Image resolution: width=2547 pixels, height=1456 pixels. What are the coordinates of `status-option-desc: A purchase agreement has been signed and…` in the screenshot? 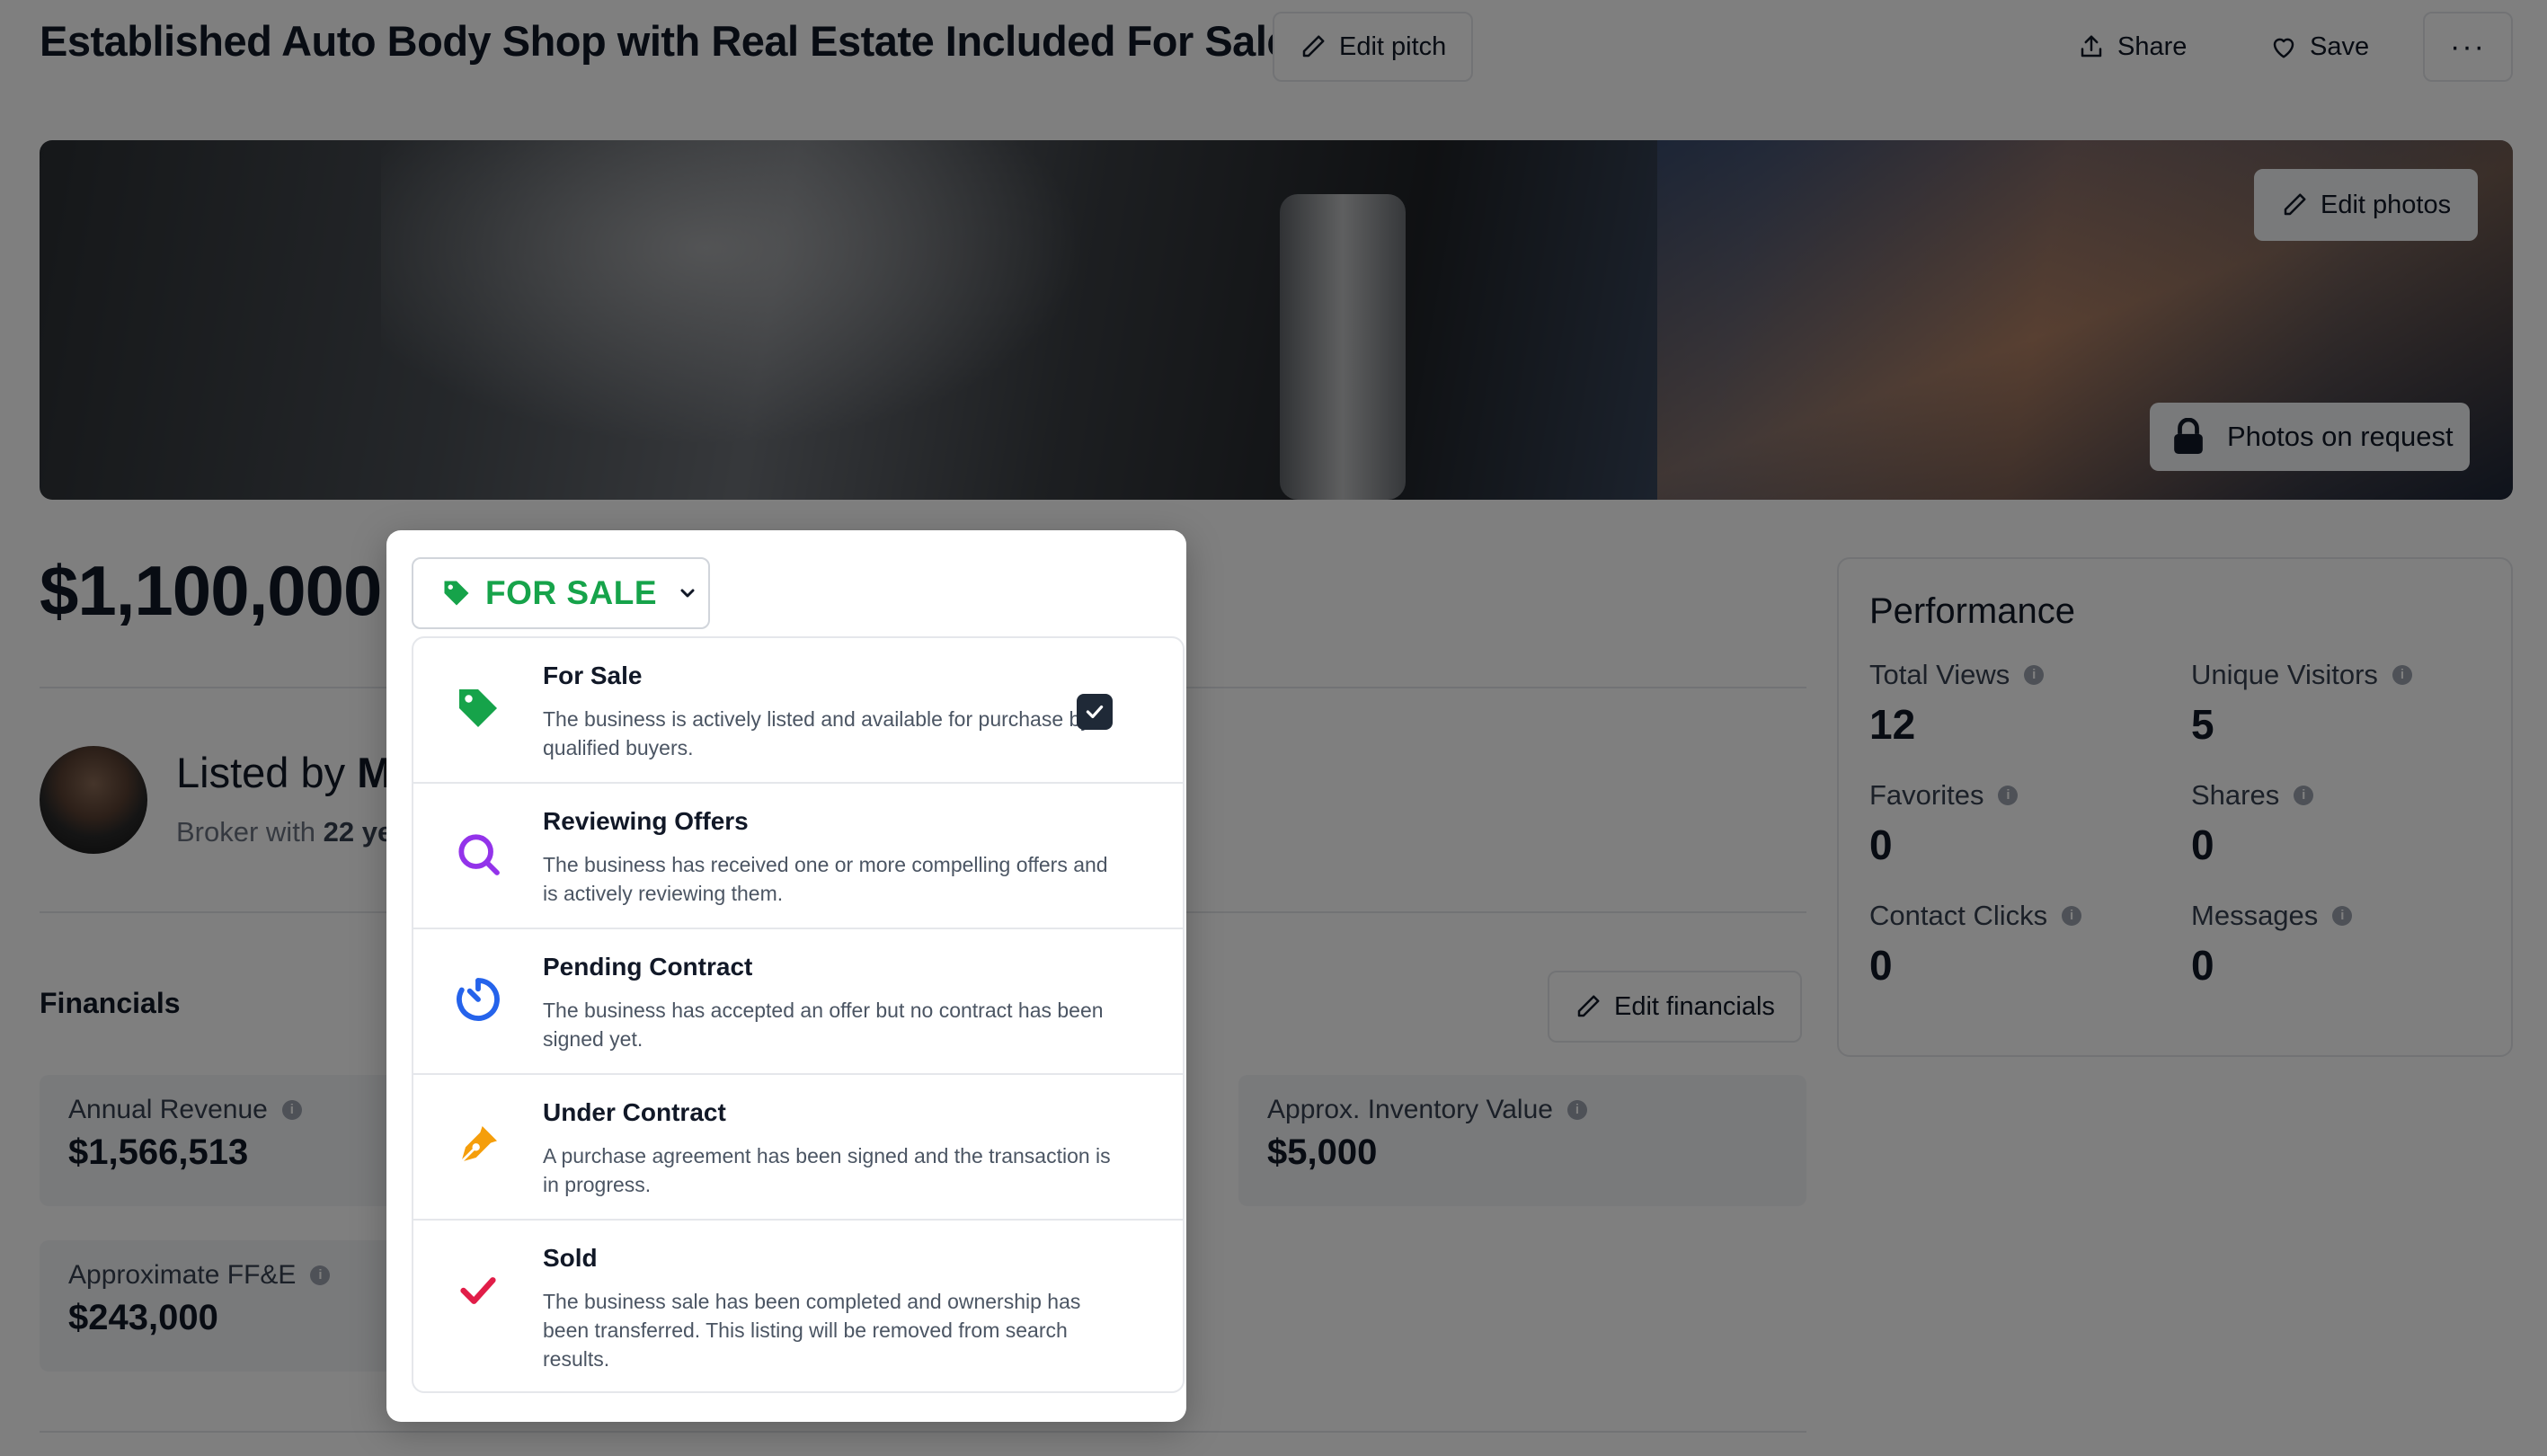 It's located at (827, 1170).